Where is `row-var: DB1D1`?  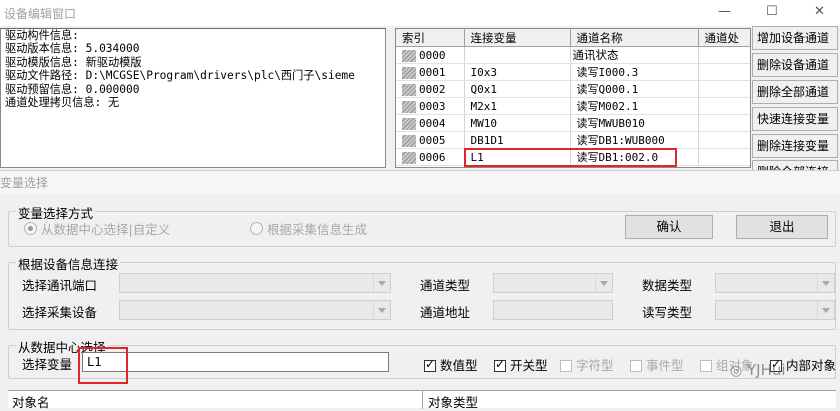
row-var: DB1D1 is located at coordinates (517, 140).